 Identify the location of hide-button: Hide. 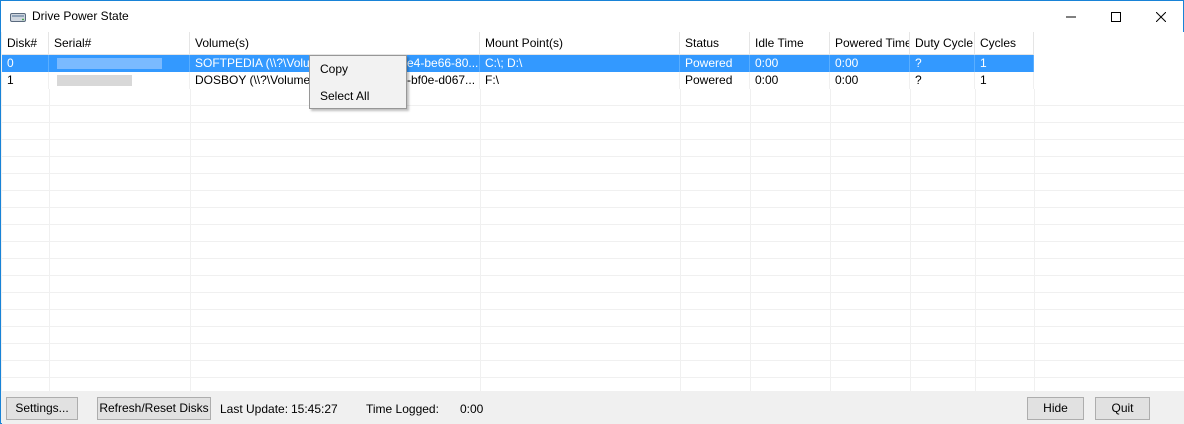
(1055, 408).